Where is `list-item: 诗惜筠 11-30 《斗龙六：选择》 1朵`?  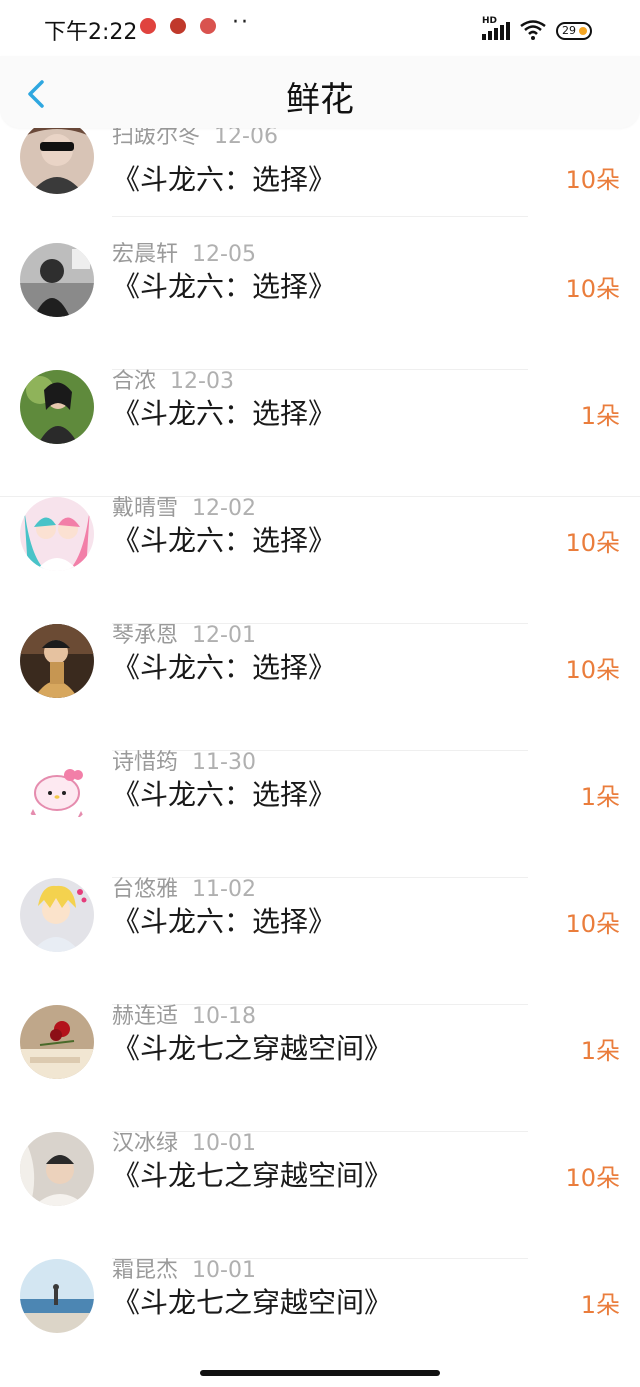
list-item: 诗惜筠 11-30 《斗龙六：选择》 1朵 is located at coordinates (320, 814).